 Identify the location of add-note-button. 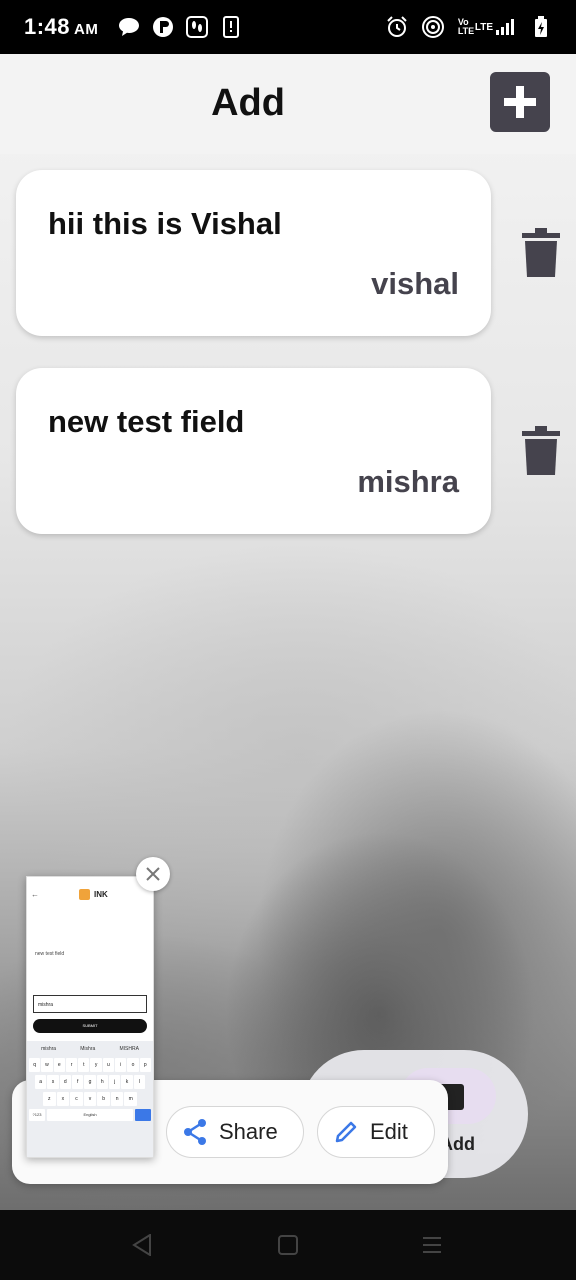
(520, 102).